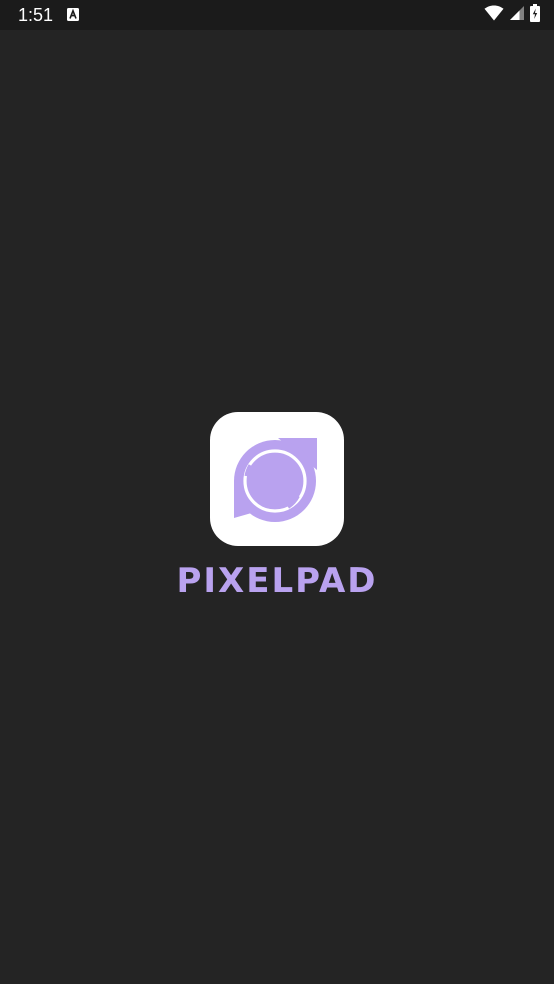  I want to click on app-name: PIXELPAD, so click(277, 581).